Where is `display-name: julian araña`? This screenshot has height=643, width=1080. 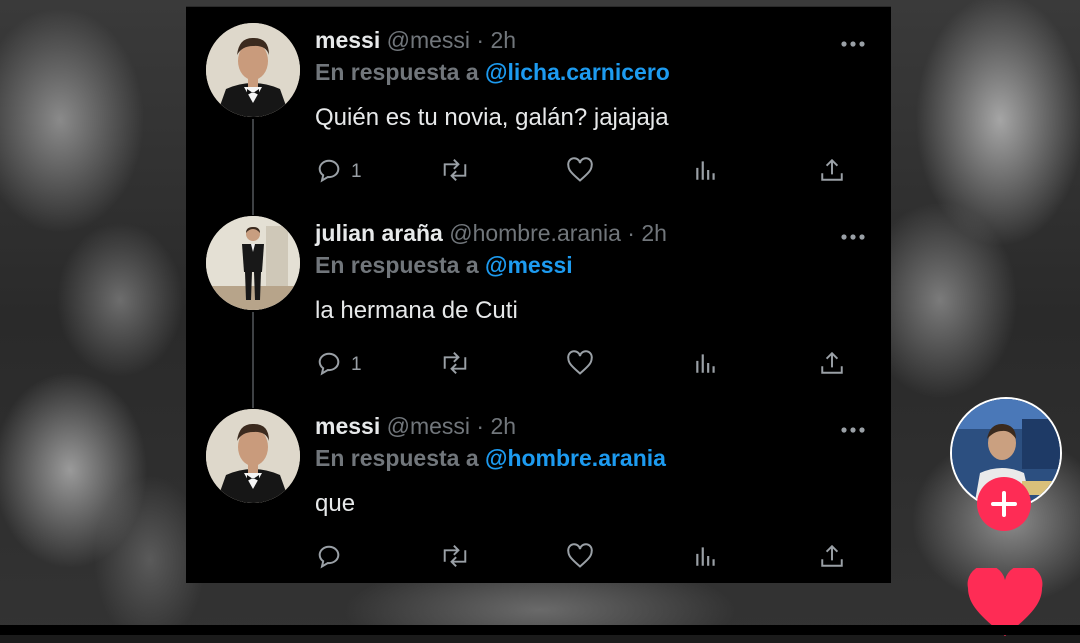 display-name: julian araña is located at coordinates (379, 233).